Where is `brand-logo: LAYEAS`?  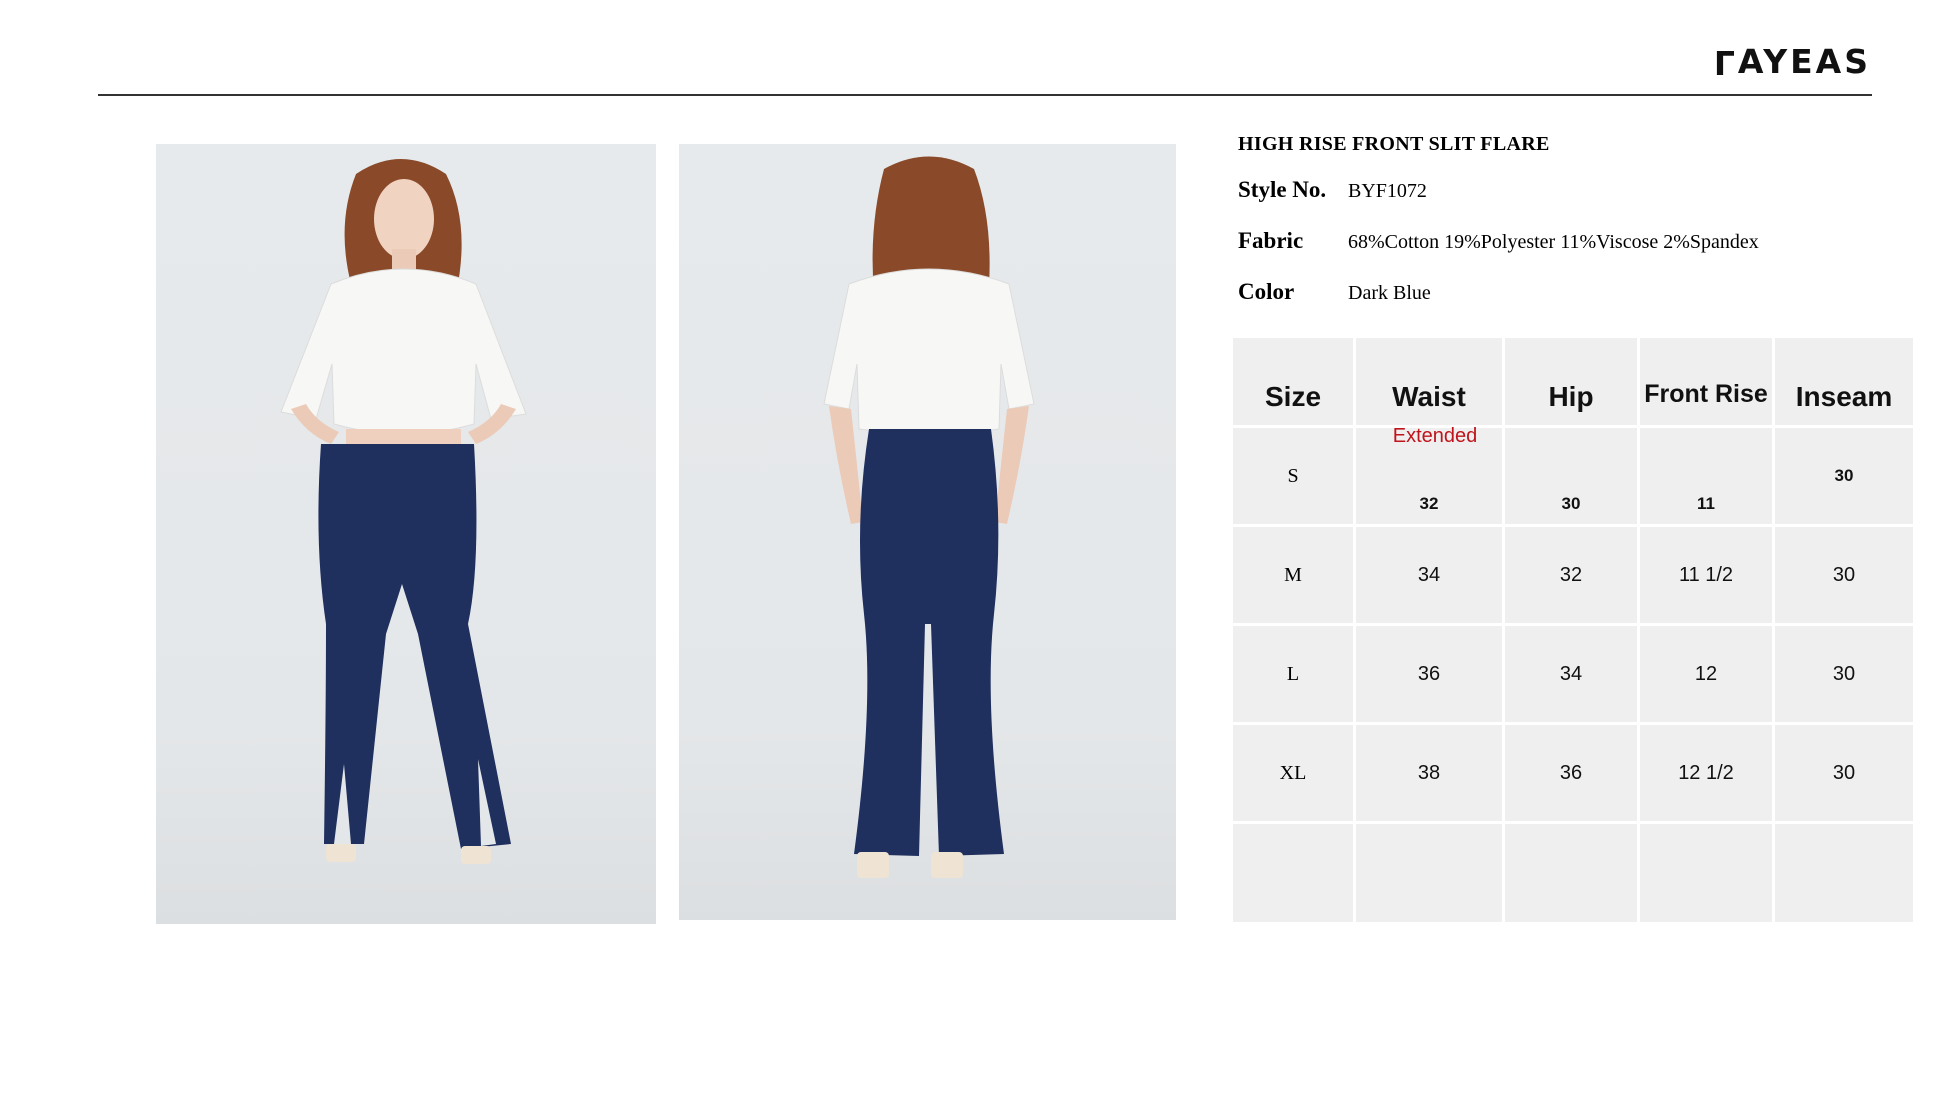
brand-logo: LAYEAS is located at coordinates (1792, 62).